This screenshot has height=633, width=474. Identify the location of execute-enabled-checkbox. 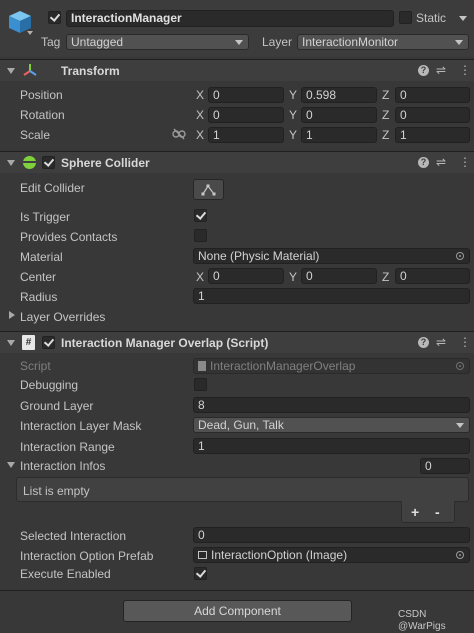
(200, 573).